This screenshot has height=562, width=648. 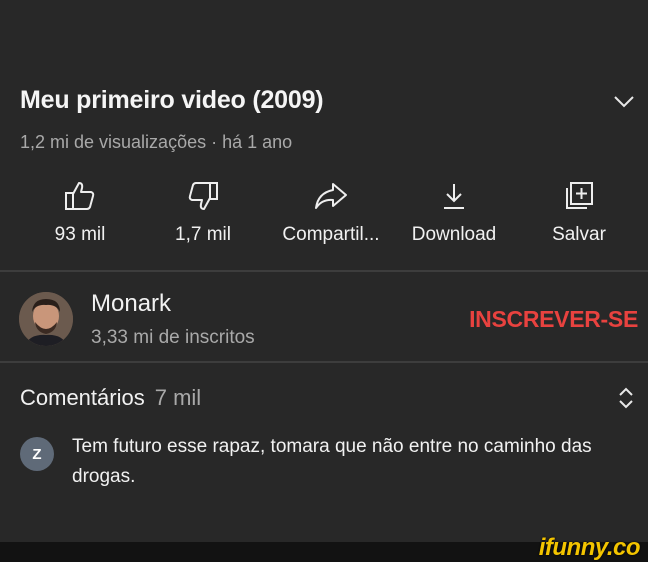 I want to click on thumbs-up-icon, so click(x=80, y=196).